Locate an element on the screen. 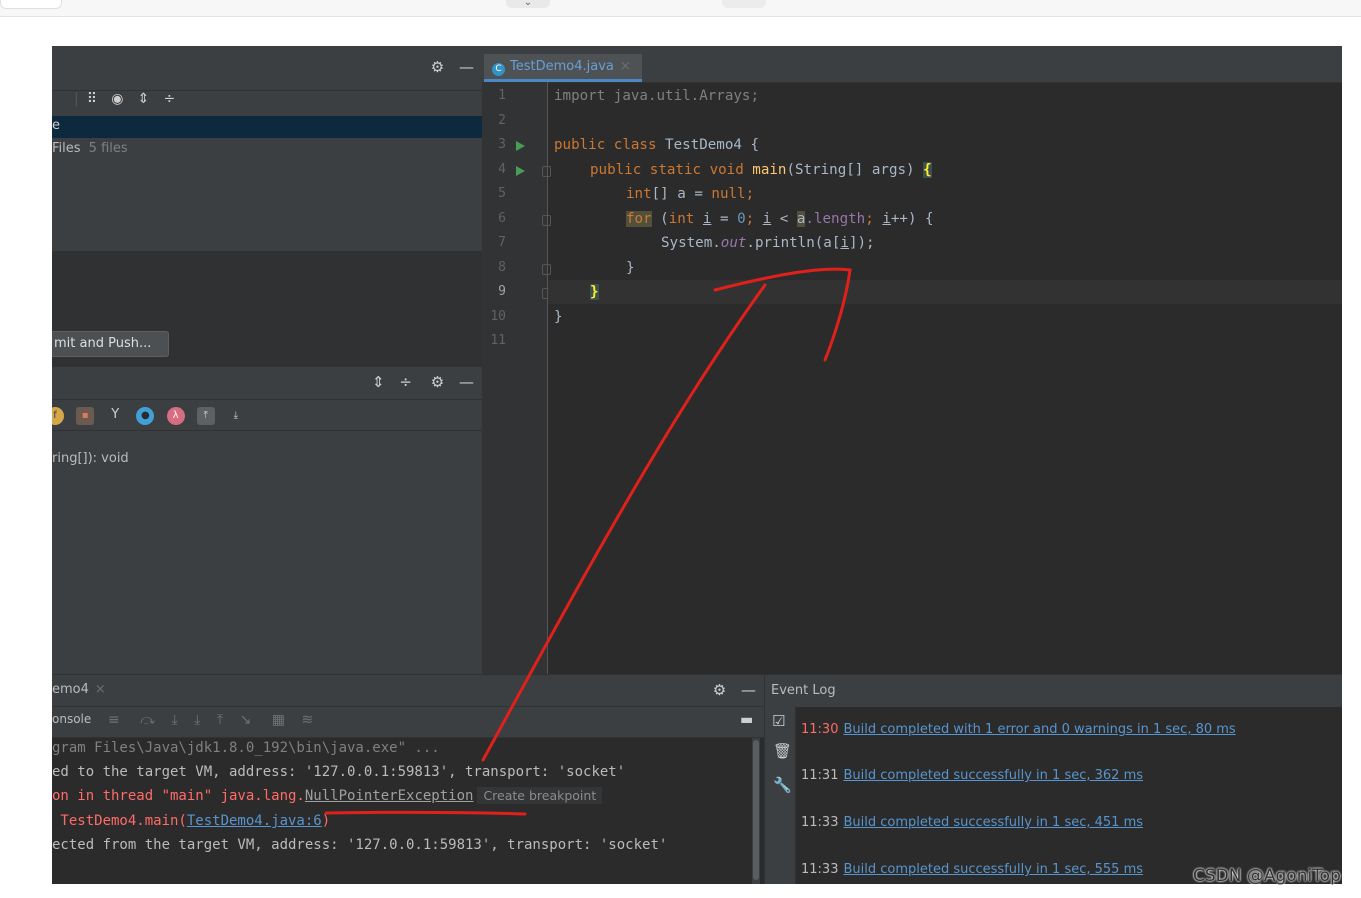 This screenshot has height=898, width=1361. checkbox-icon: ☑ is located at coordinates (778, 721).